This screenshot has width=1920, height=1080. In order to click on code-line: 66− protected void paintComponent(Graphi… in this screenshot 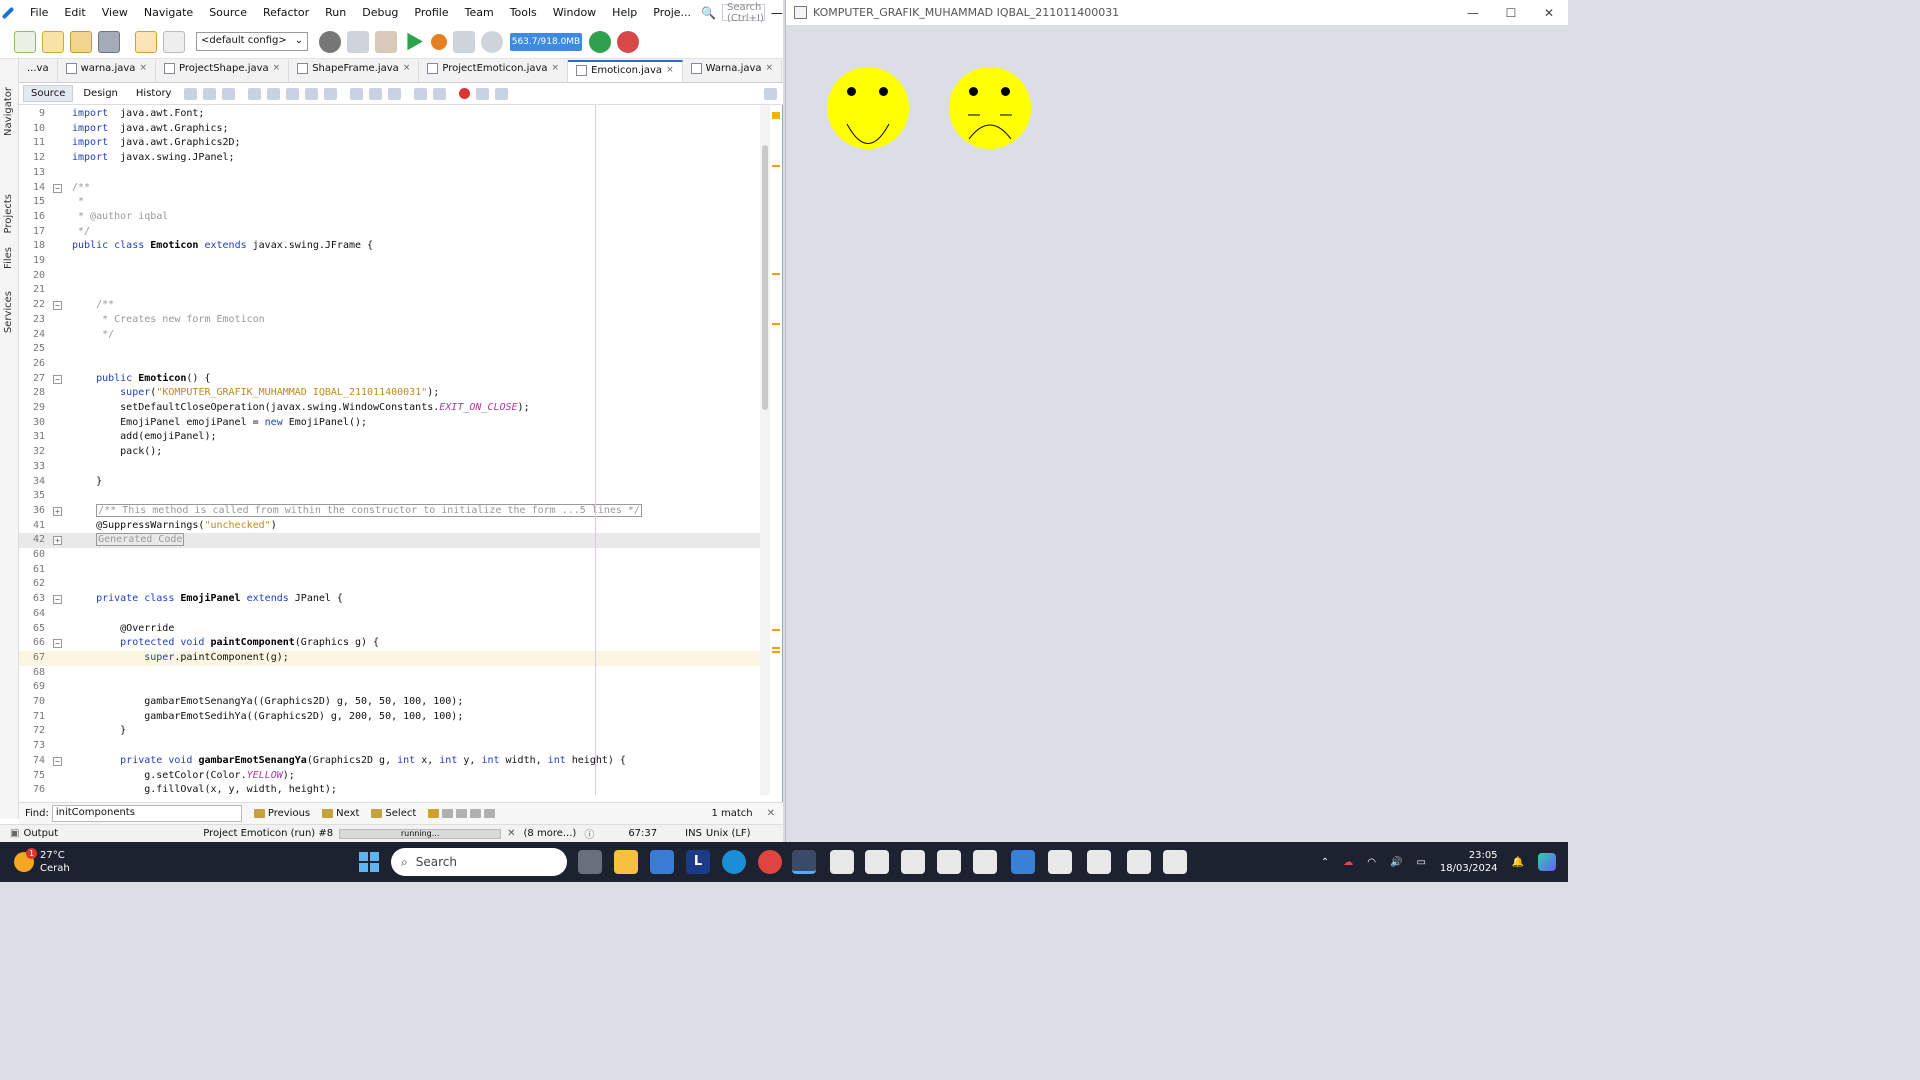, I will do `click(395, 643)`.